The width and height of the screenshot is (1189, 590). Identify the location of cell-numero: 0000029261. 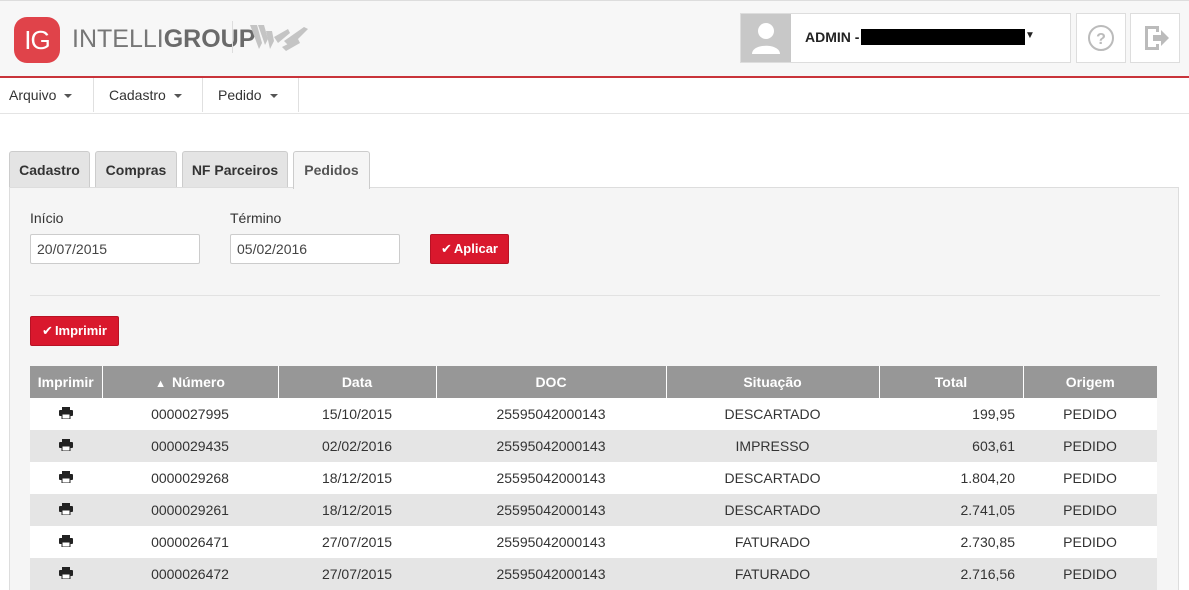
(190, 510).